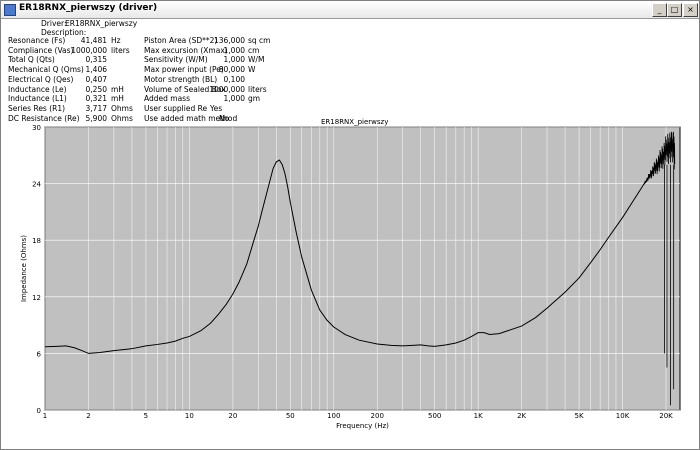 Image resolution: width=700 pixels, height=450 pixels. Describe the element at coordinates (39, 354) in the screenshot. I see `y-tick-label: 6` at that location.